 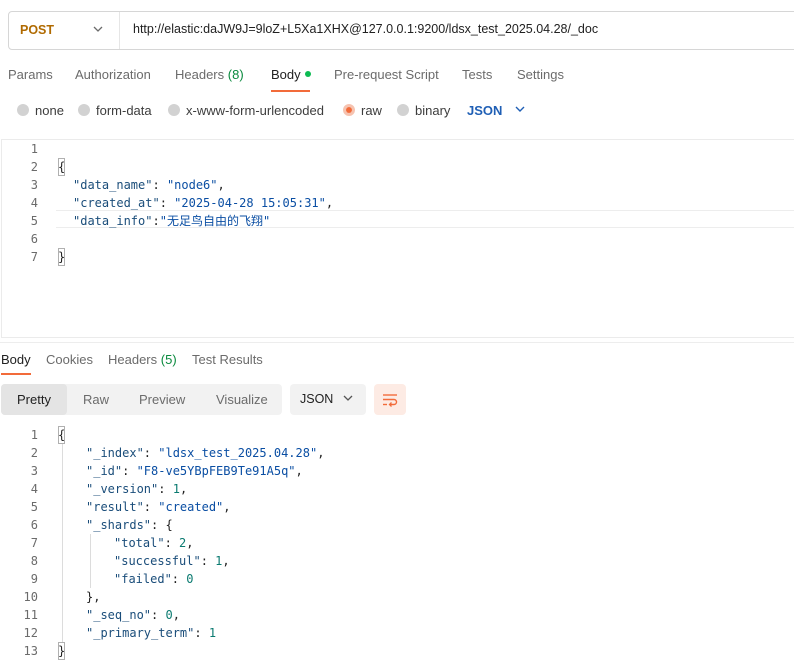 I want to click on tab-authorization: Authorization, so click(x=113, y=74).